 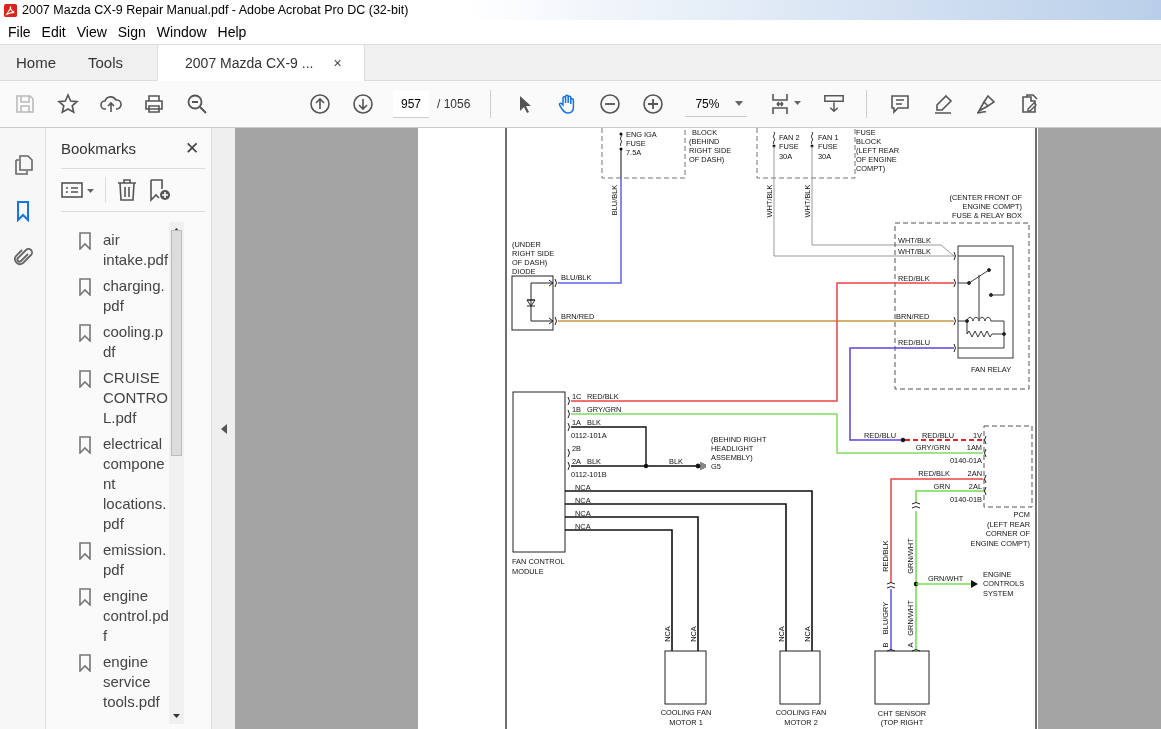 What do you see at coordinates (532, 303) in the screenshot?
I see `diode-symbol` at bounding box center [532, 303].